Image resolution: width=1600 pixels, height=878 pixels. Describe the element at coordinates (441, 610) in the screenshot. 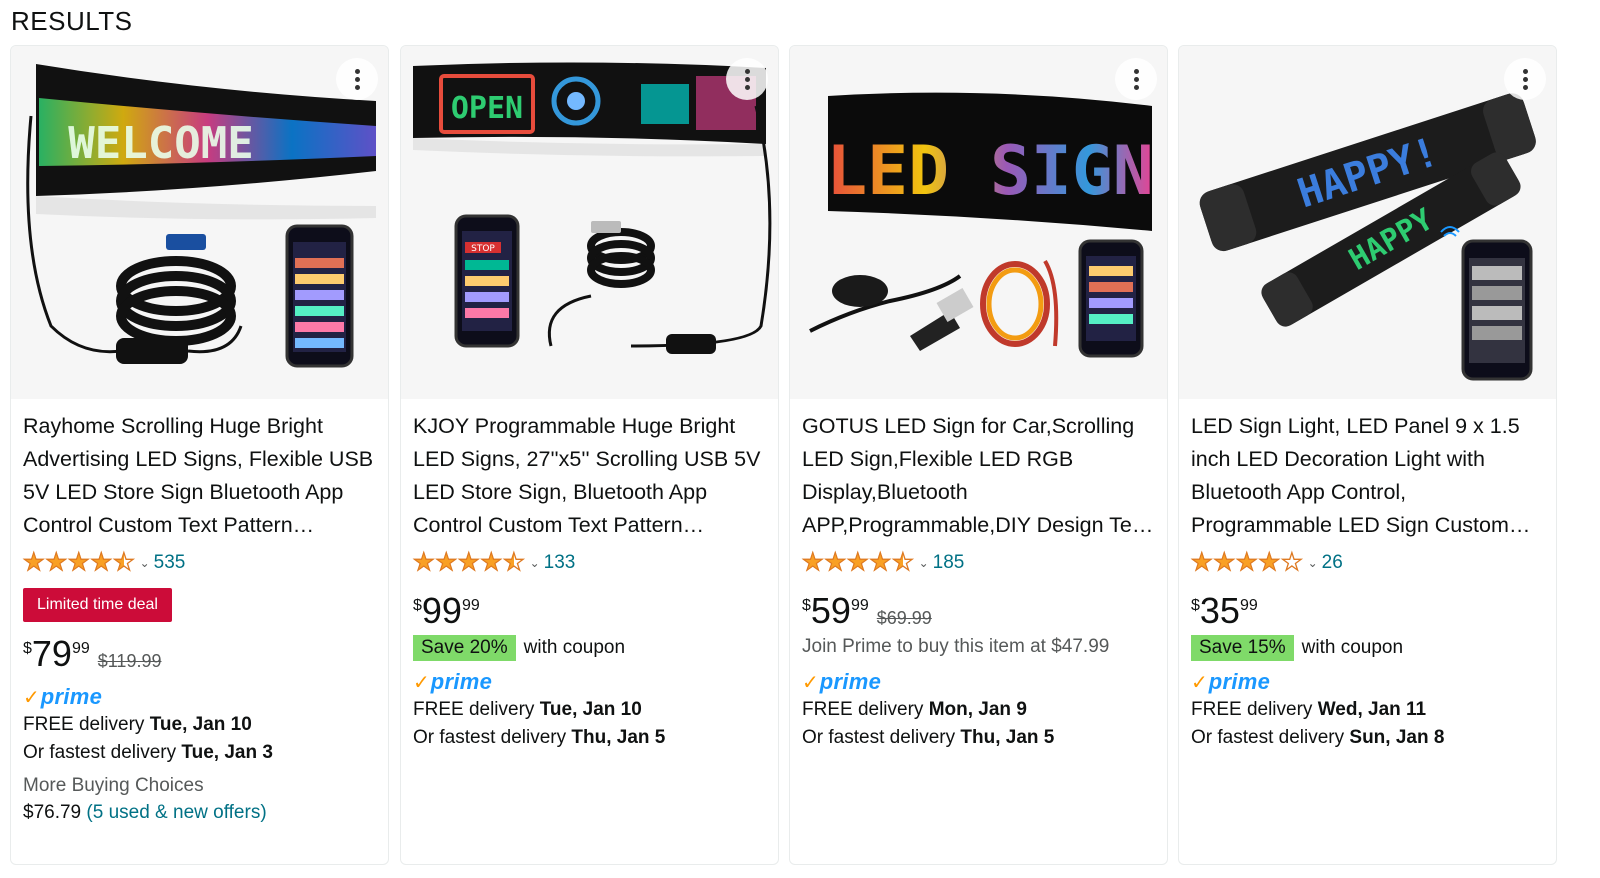

I see `price-whole: 99` at that location.